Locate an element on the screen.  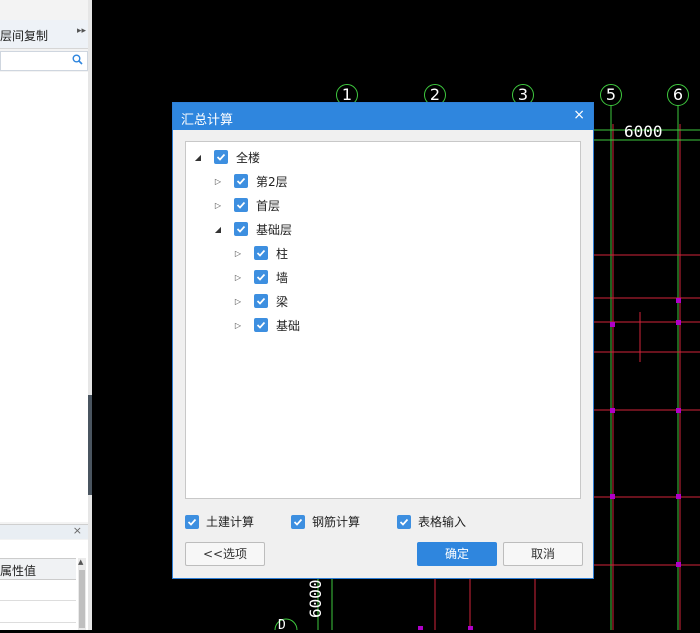
option-rebar-calc: 钢筋计算 is located at coordinates (325, 521).